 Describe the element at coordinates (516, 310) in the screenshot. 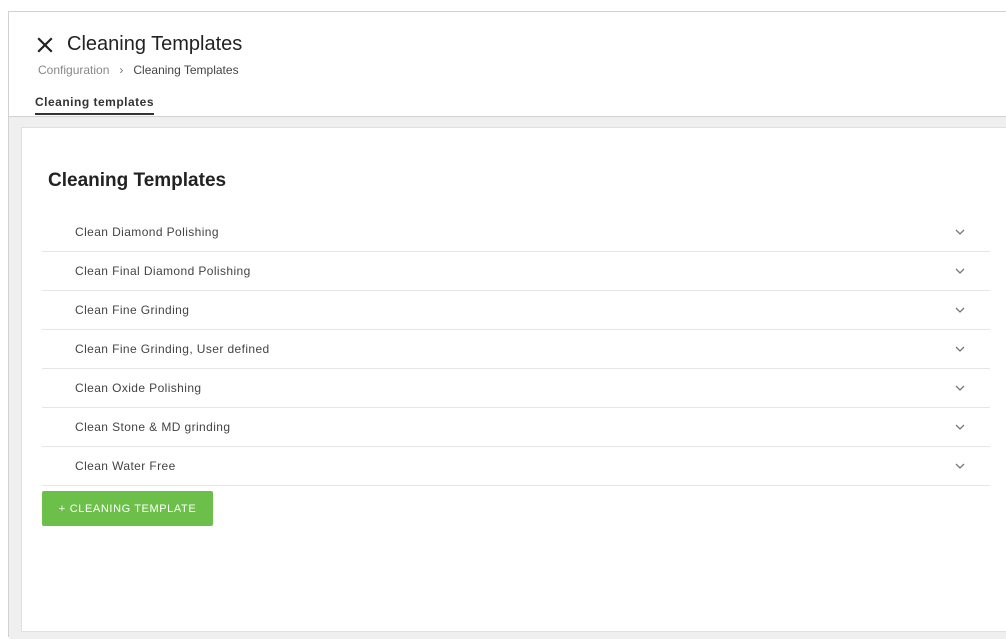

I see `list-item: Clean Fine Grinding` at that location.